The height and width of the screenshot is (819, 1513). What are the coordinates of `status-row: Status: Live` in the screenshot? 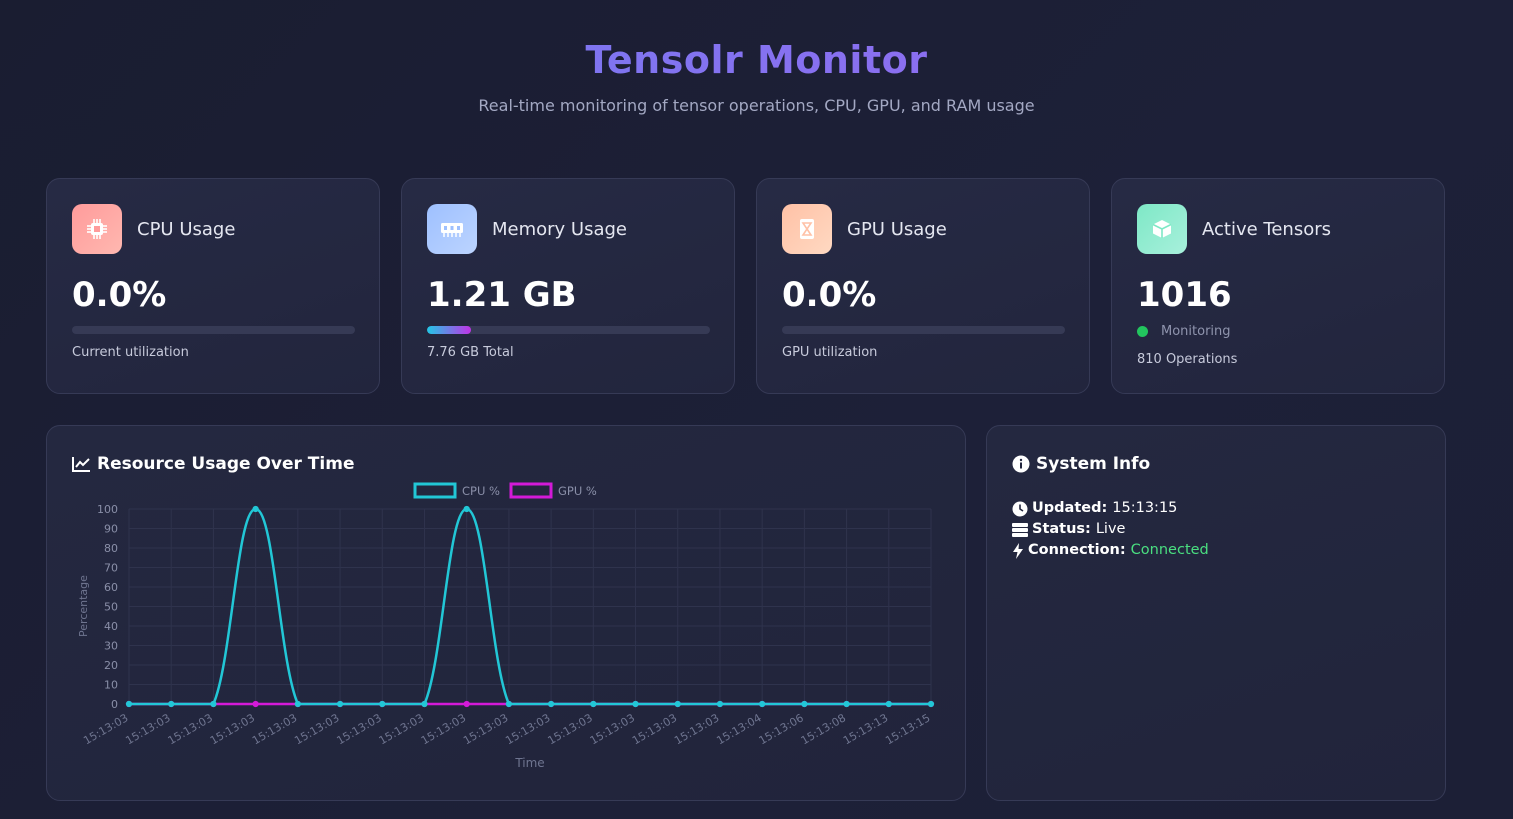 It's located at (1110, 529).